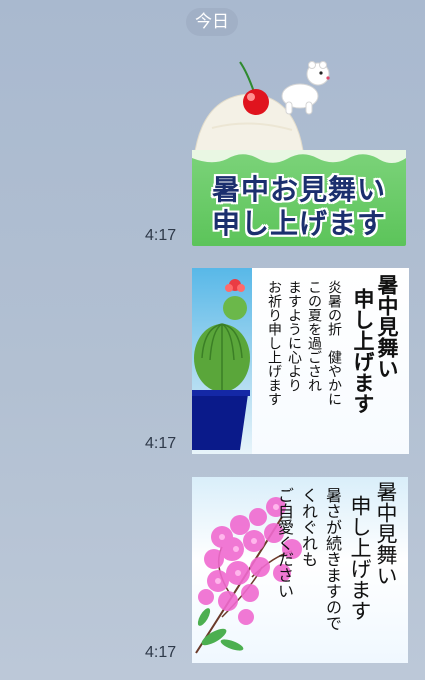 This screenshot has height=680, width=425. Describe the element at coordinates (308, 527) in the screenshot. I see `body-col-2: くれぐれも` at that location.